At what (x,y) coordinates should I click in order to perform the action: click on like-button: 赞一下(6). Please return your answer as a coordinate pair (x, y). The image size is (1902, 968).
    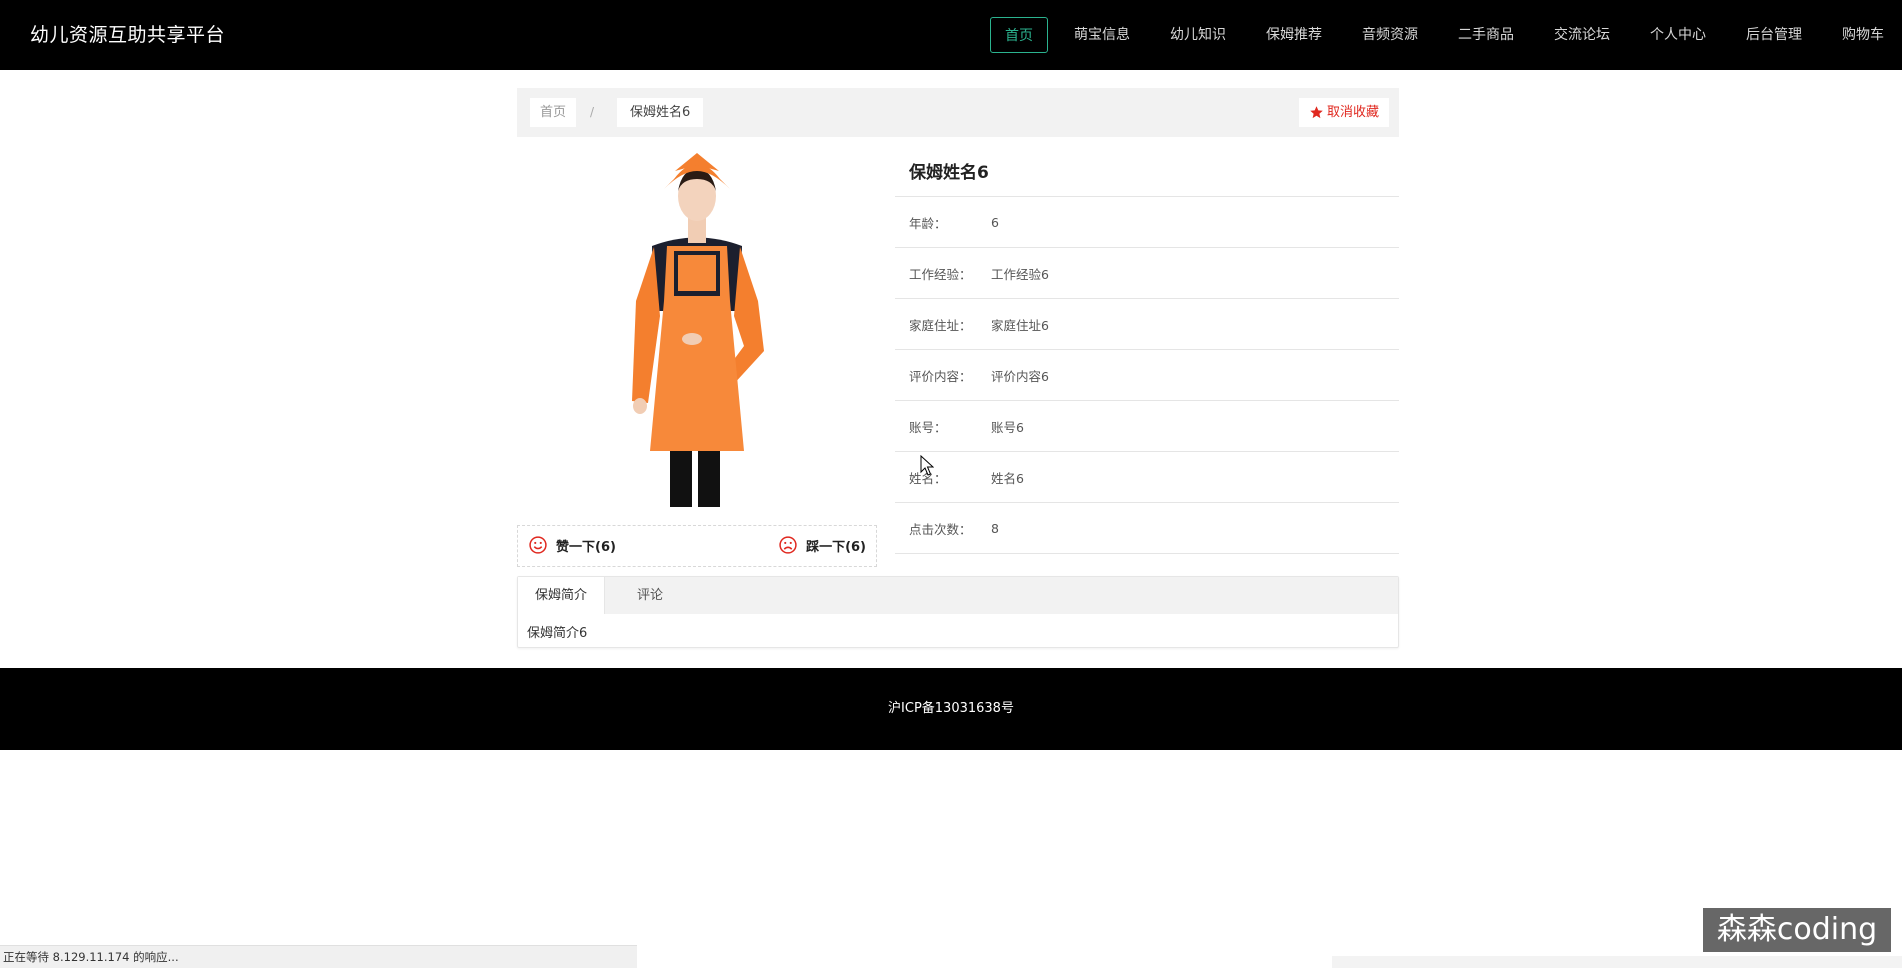
    Looking at the image, I should click on (572, 545).